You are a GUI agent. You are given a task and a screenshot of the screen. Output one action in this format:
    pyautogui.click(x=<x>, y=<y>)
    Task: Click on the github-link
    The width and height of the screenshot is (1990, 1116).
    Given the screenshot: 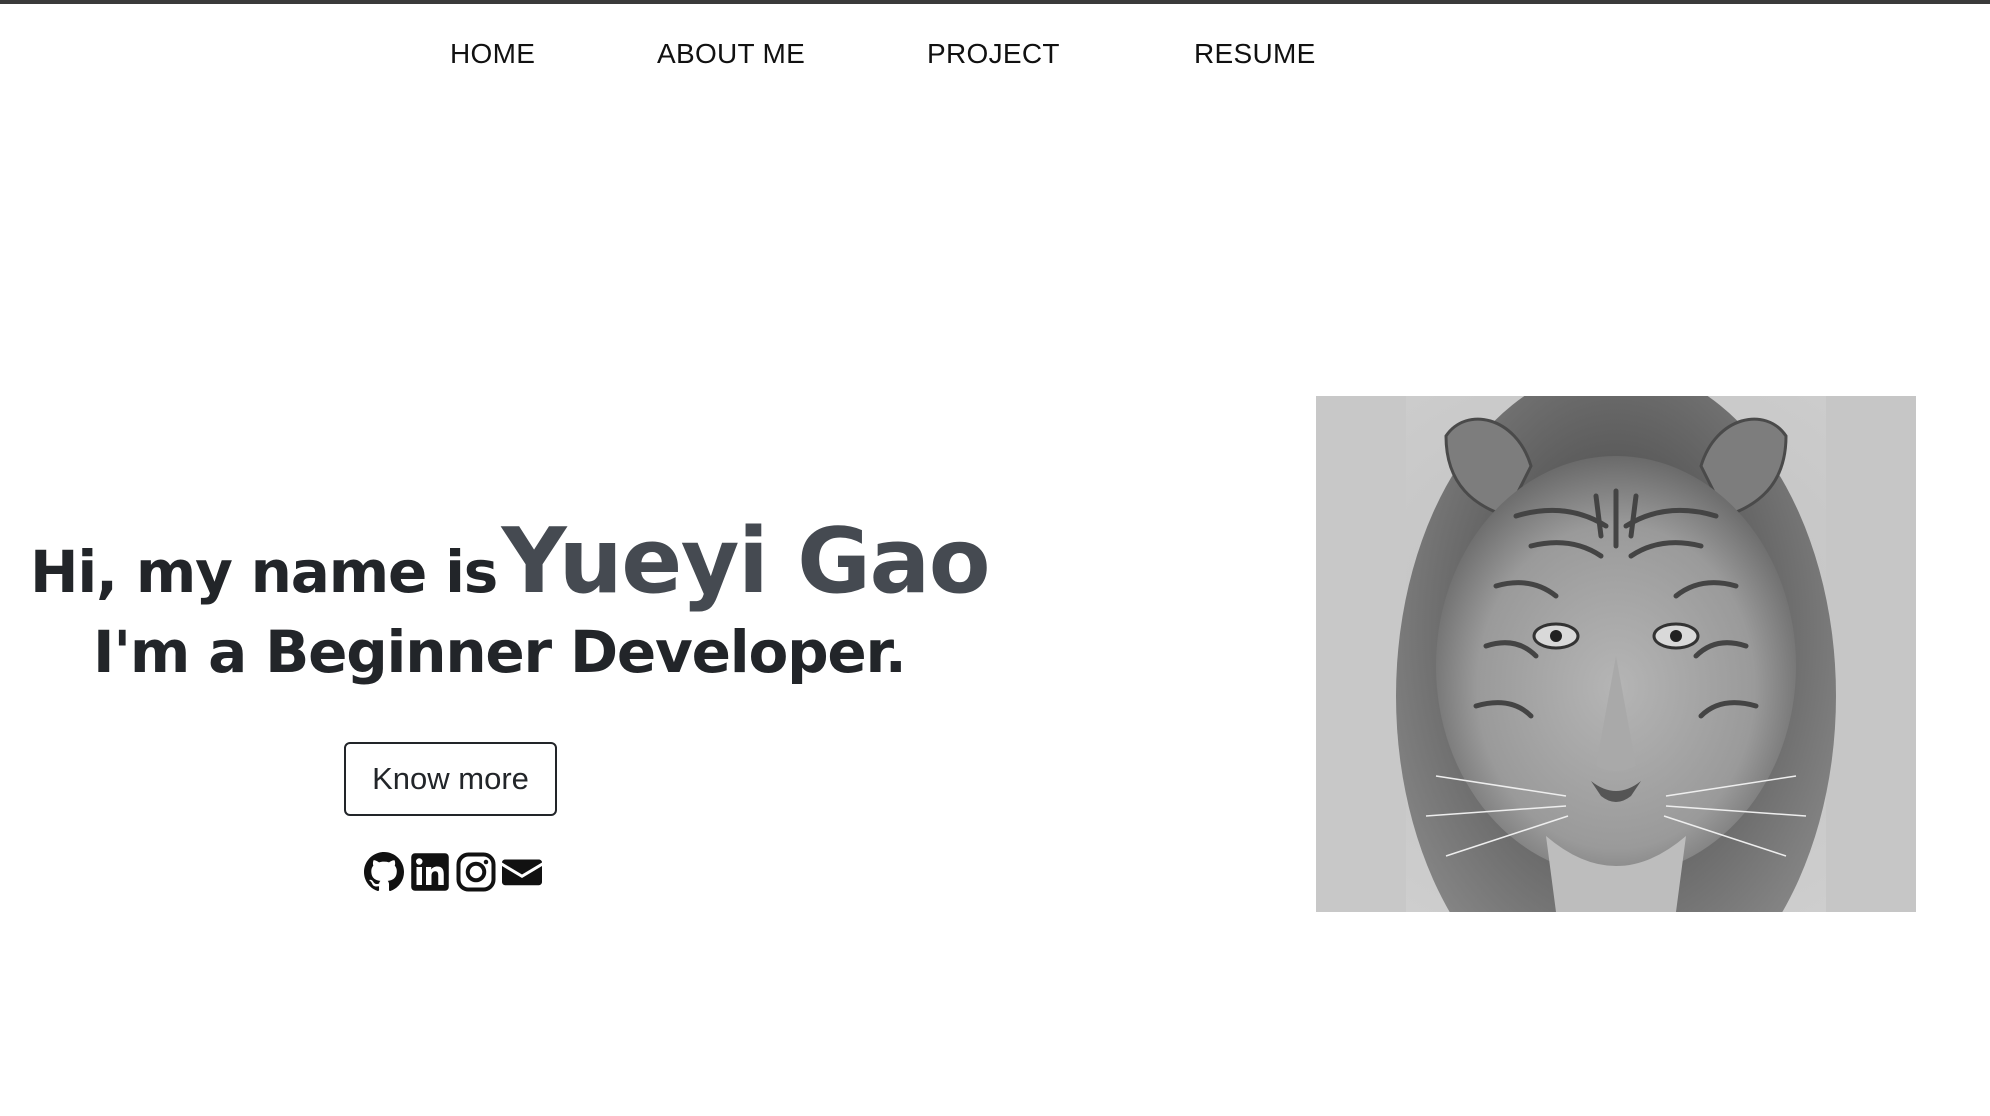 What is the action you would take?
    pyautogui.click(x=384, y=872)
    